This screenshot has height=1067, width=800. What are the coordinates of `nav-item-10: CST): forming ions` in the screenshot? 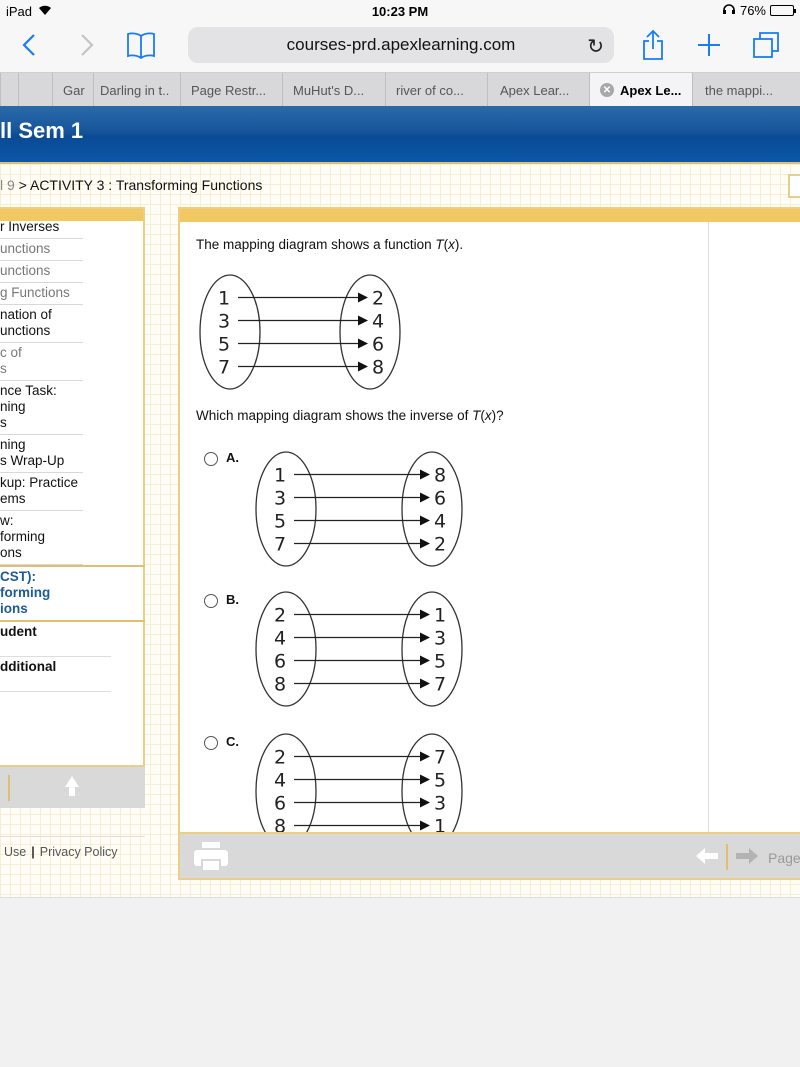 It's located at (72, 593).